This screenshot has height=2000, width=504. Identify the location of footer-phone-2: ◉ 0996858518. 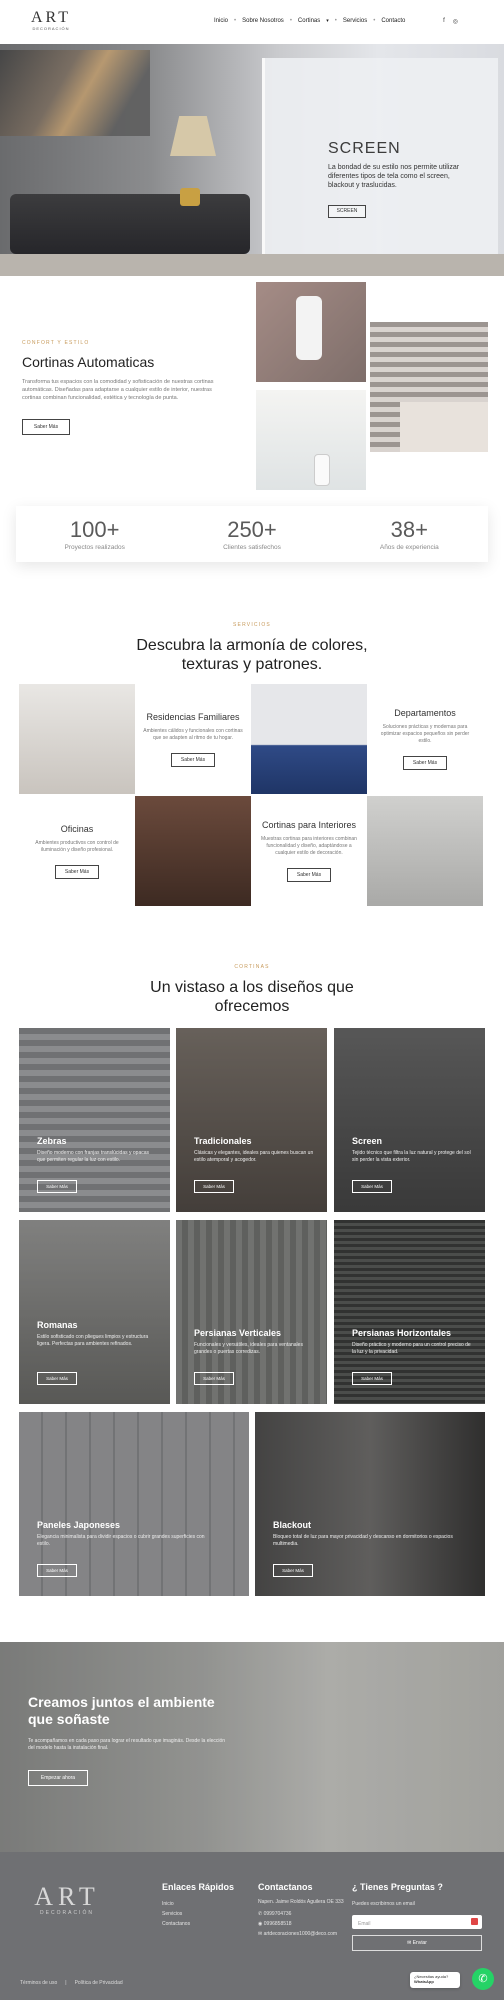
(303, 1924).